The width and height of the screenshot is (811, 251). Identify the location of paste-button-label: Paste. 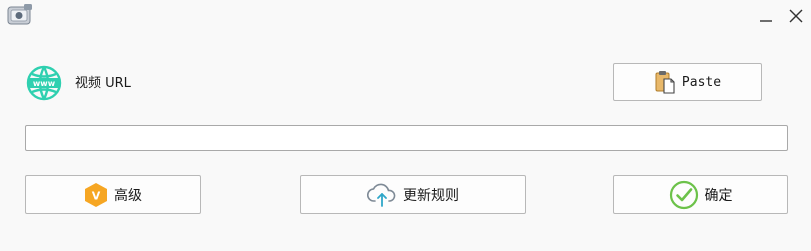
(701, 82).